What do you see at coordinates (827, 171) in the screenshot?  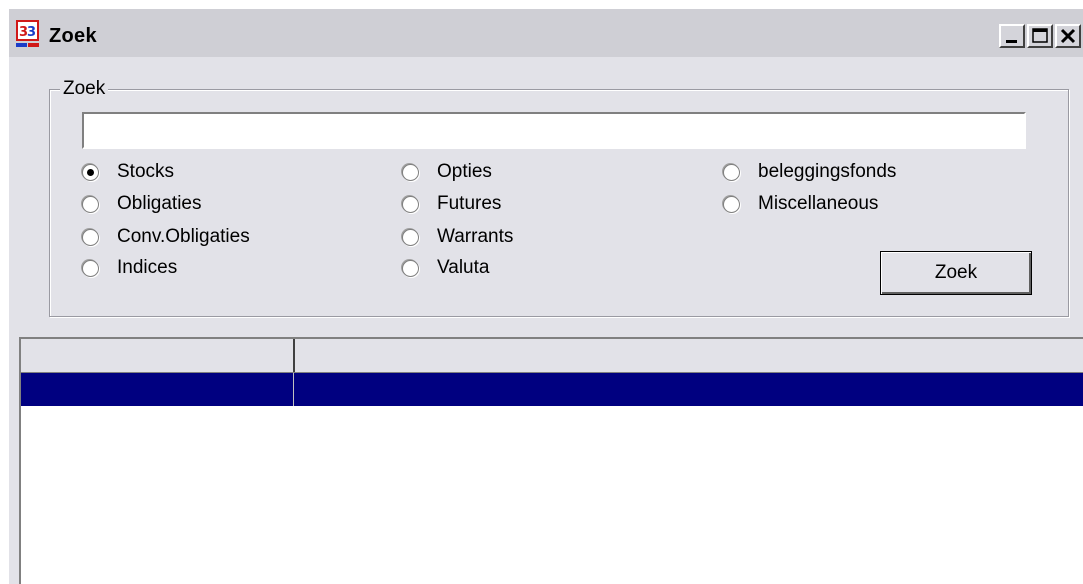 I see `radio-label: beleggingsfonds` at bounding box center [827, 171].